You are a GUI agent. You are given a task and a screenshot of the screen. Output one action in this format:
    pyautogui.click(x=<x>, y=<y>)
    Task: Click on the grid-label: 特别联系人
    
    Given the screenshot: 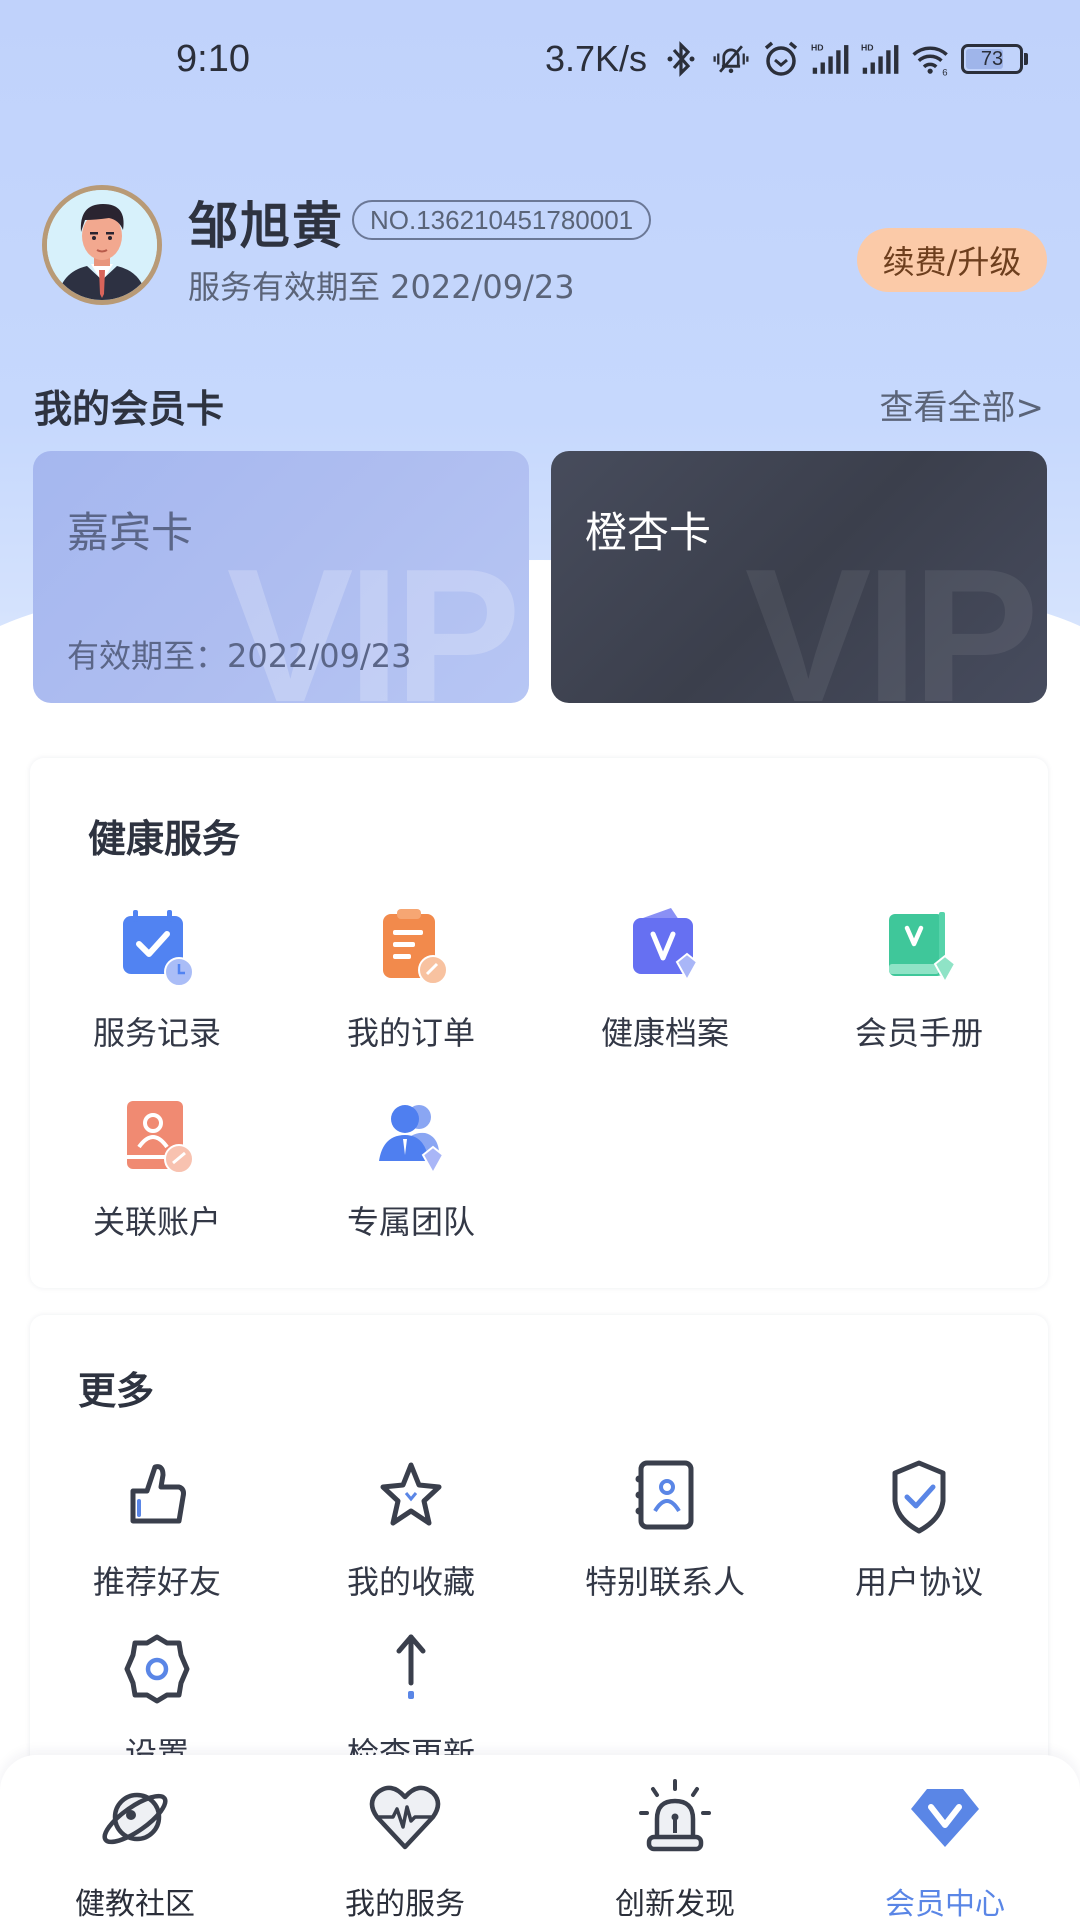 What is the action you would take?
    pyautogui.click(x=664, y=1582)
    